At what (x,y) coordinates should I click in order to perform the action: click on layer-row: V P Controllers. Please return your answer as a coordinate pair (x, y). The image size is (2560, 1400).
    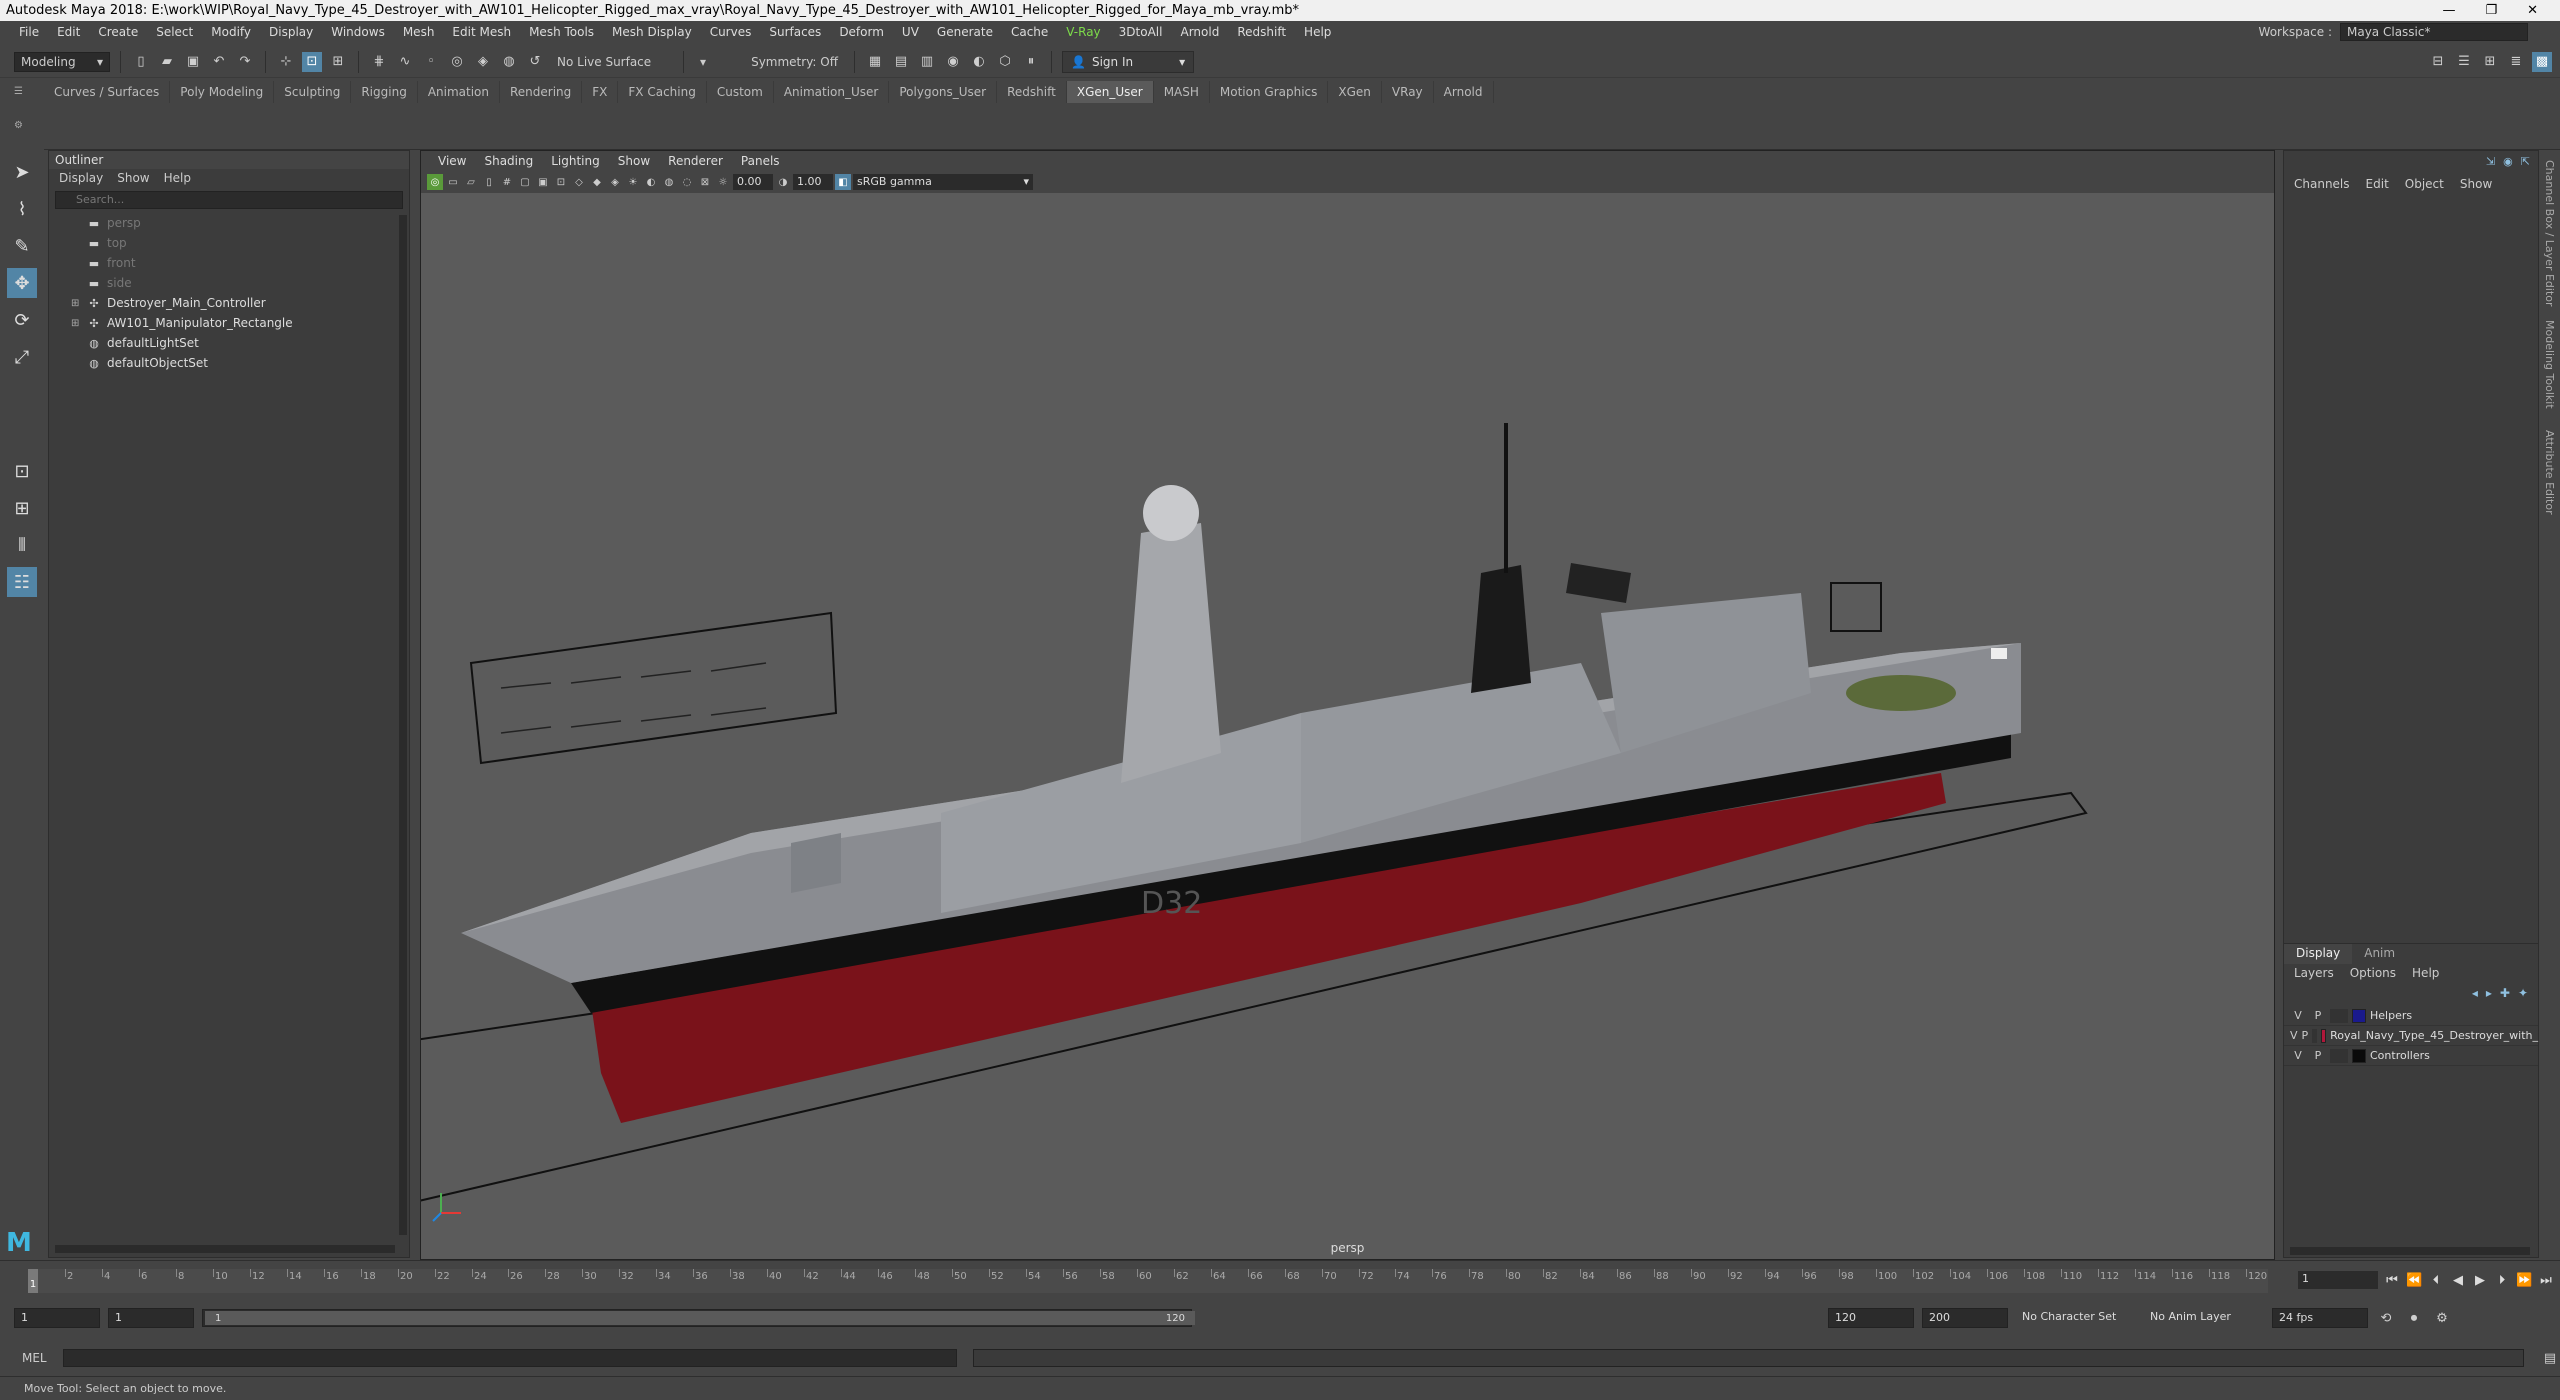
    Looking at the image, I should click on (2411, 1056).